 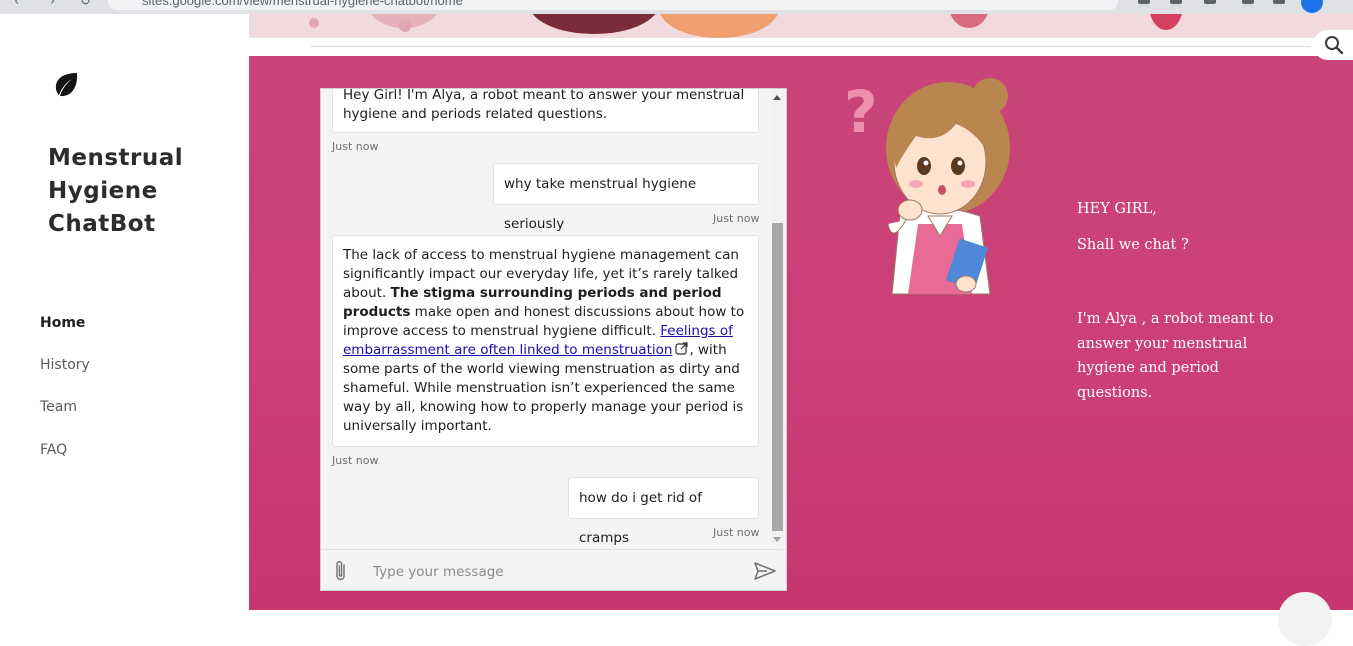 What do you see at coordinates (58, 407) in the screenshot?
I see `nav-item-team: Team` at bounding box center [58, 407].